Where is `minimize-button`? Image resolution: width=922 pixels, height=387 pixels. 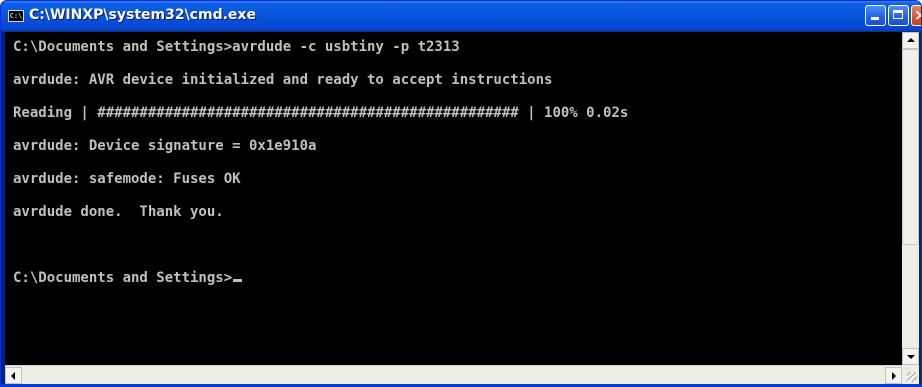
minimize-button is located at coordinates (875, 15).